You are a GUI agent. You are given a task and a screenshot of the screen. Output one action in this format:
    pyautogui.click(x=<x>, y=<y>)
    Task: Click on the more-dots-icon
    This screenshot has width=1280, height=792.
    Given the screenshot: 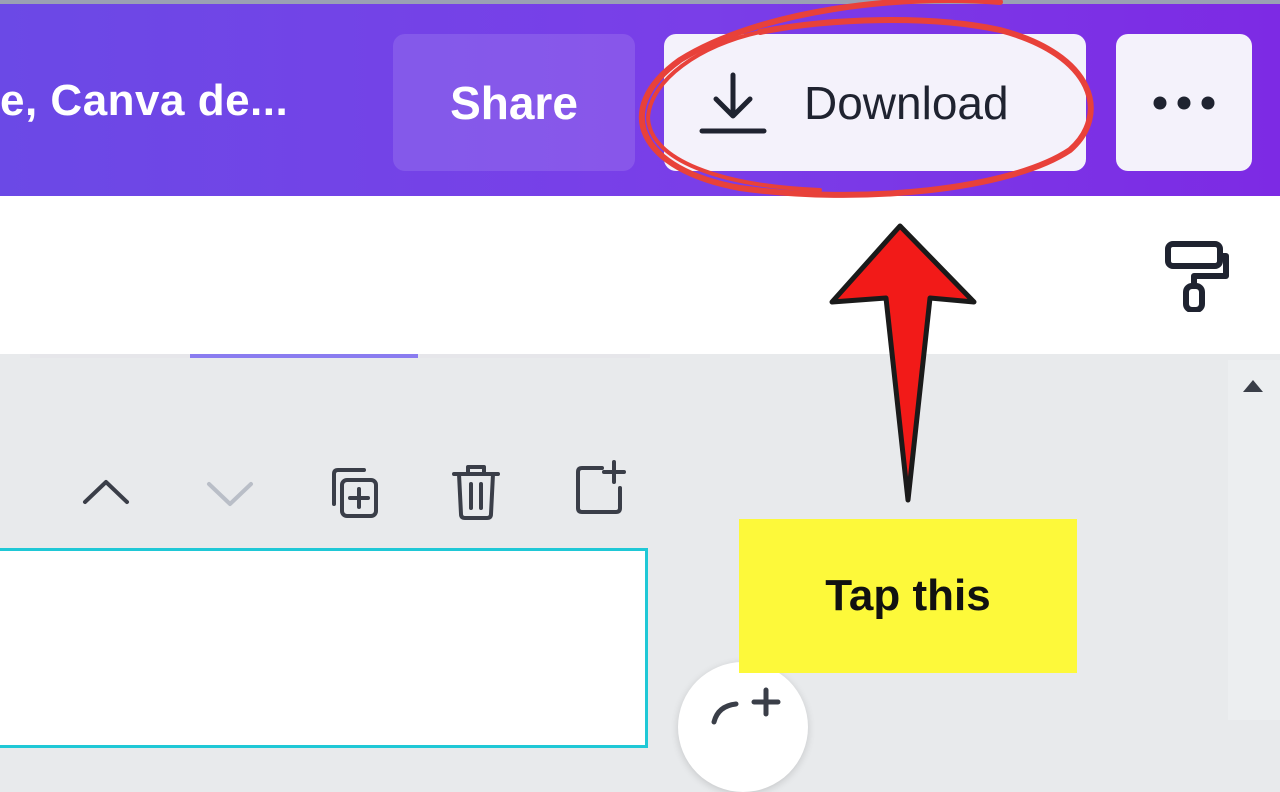 What is the action you would take?
    pyautogui.click(x=1184, y=102)
    